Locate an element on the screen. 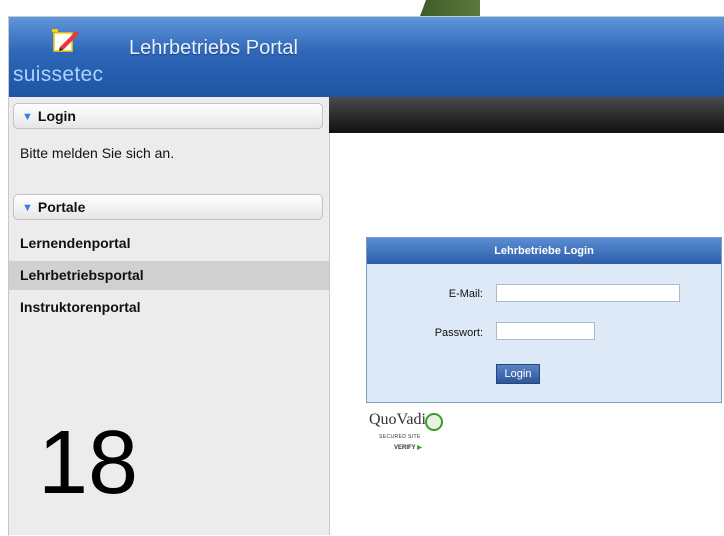 This screenshot has height=536, width=724. seal-verify-label: VERIFY is located at coordinates (405, 448).